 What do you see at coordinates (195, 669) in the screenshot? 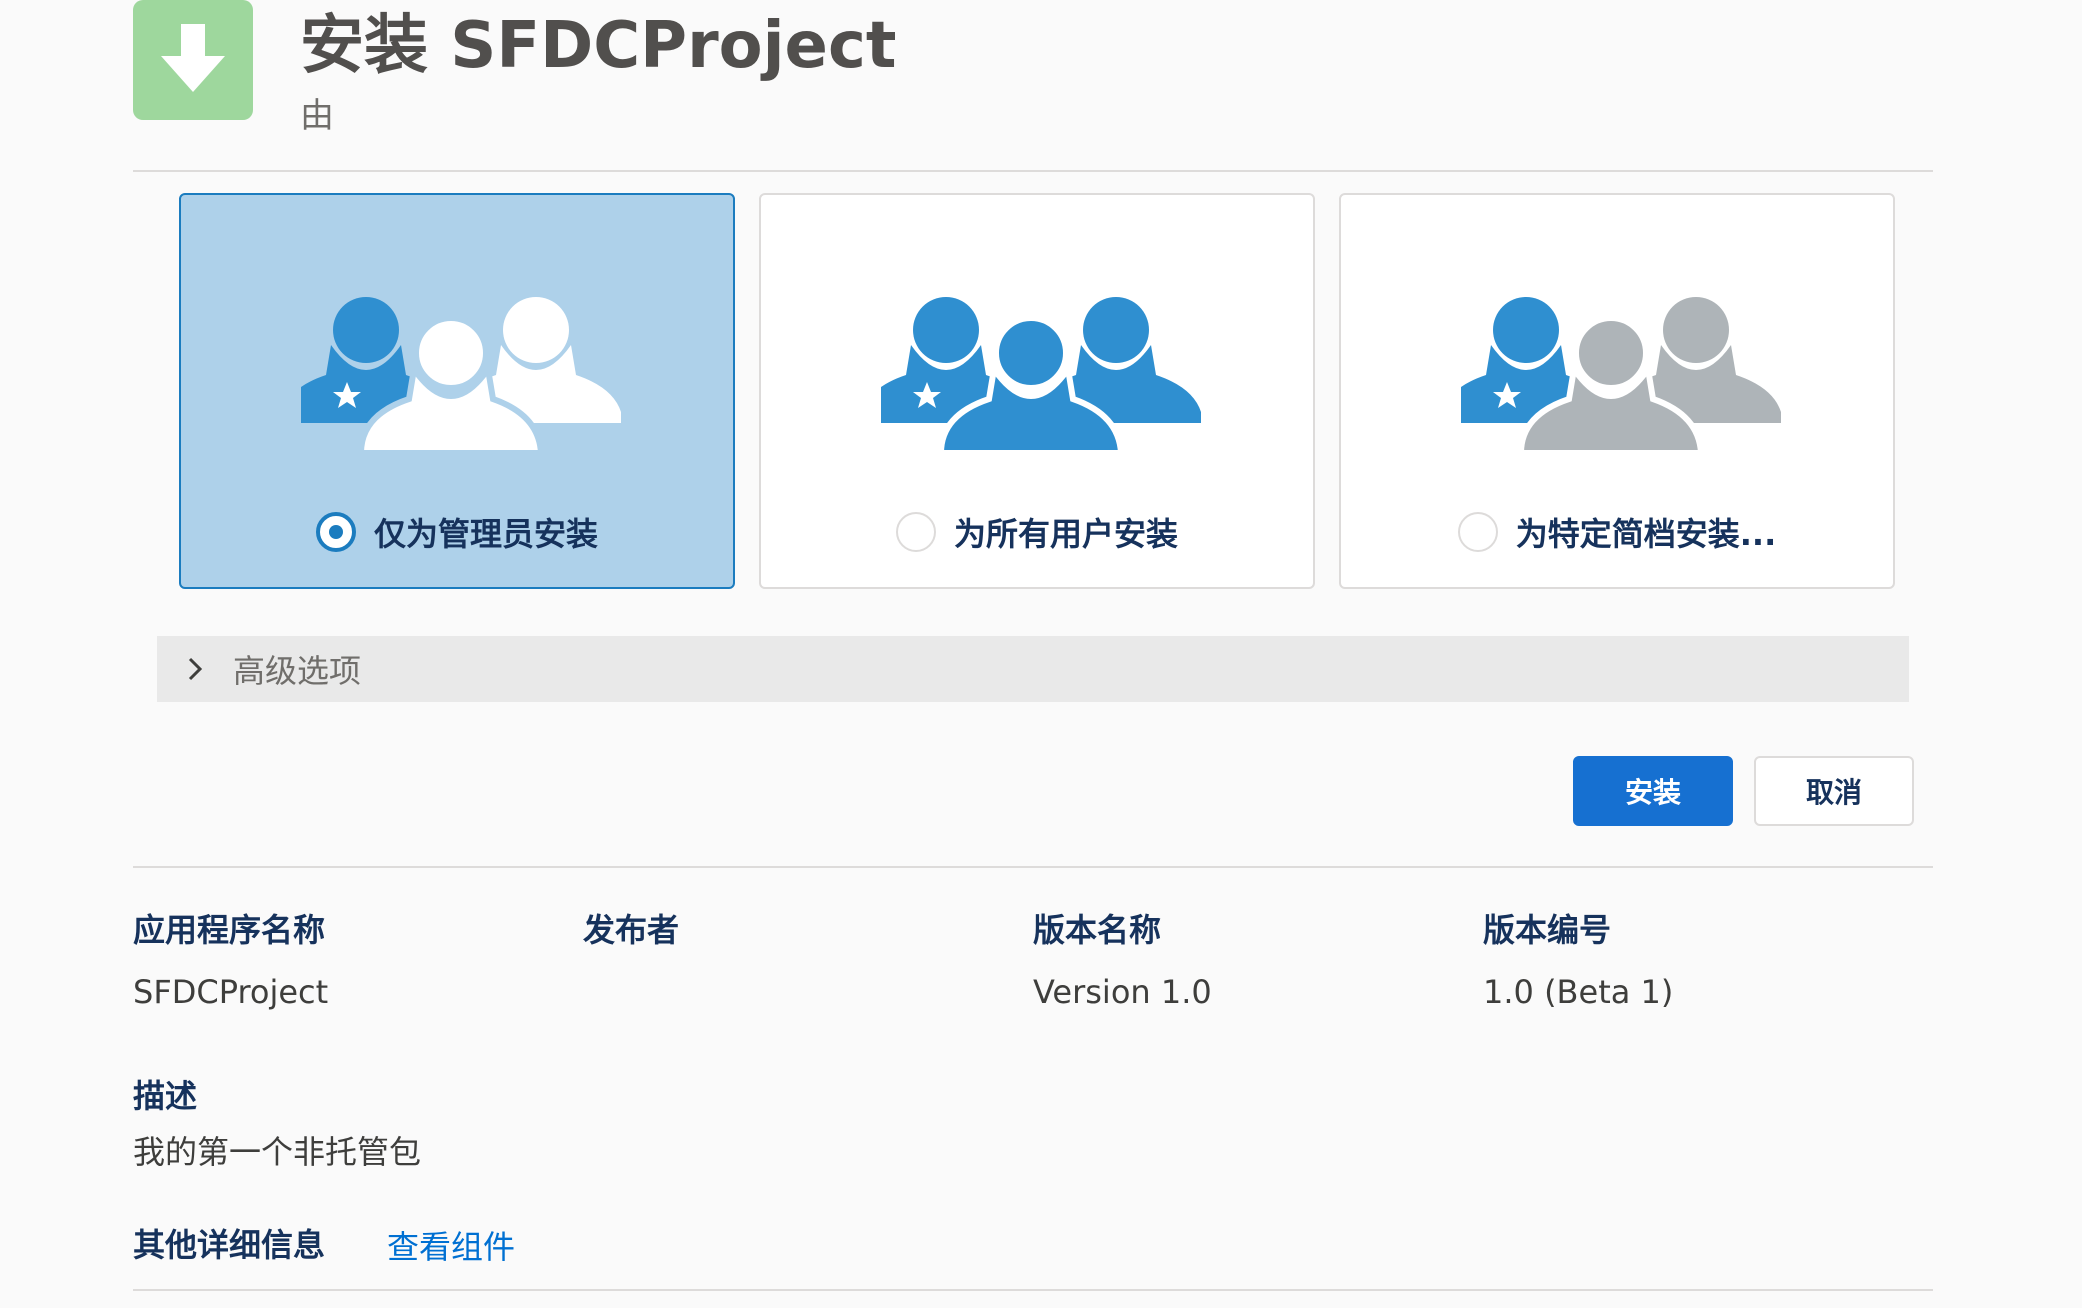
I see `chevron-right-icon` at bounding box center [195, 669].